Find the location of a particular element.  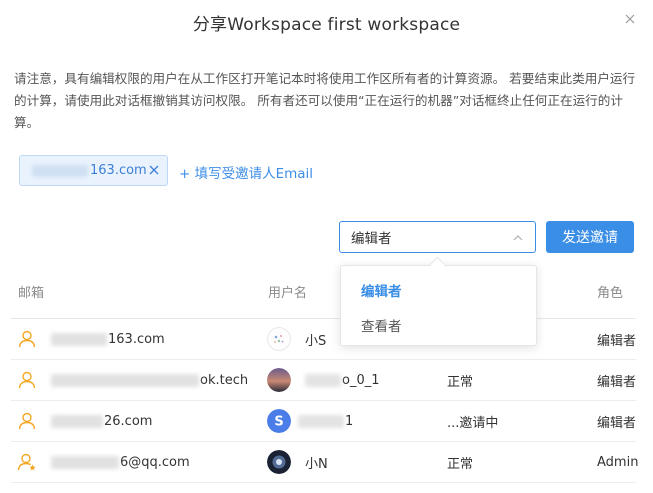

username-cell: 1 is located at coordinates (325, 421).